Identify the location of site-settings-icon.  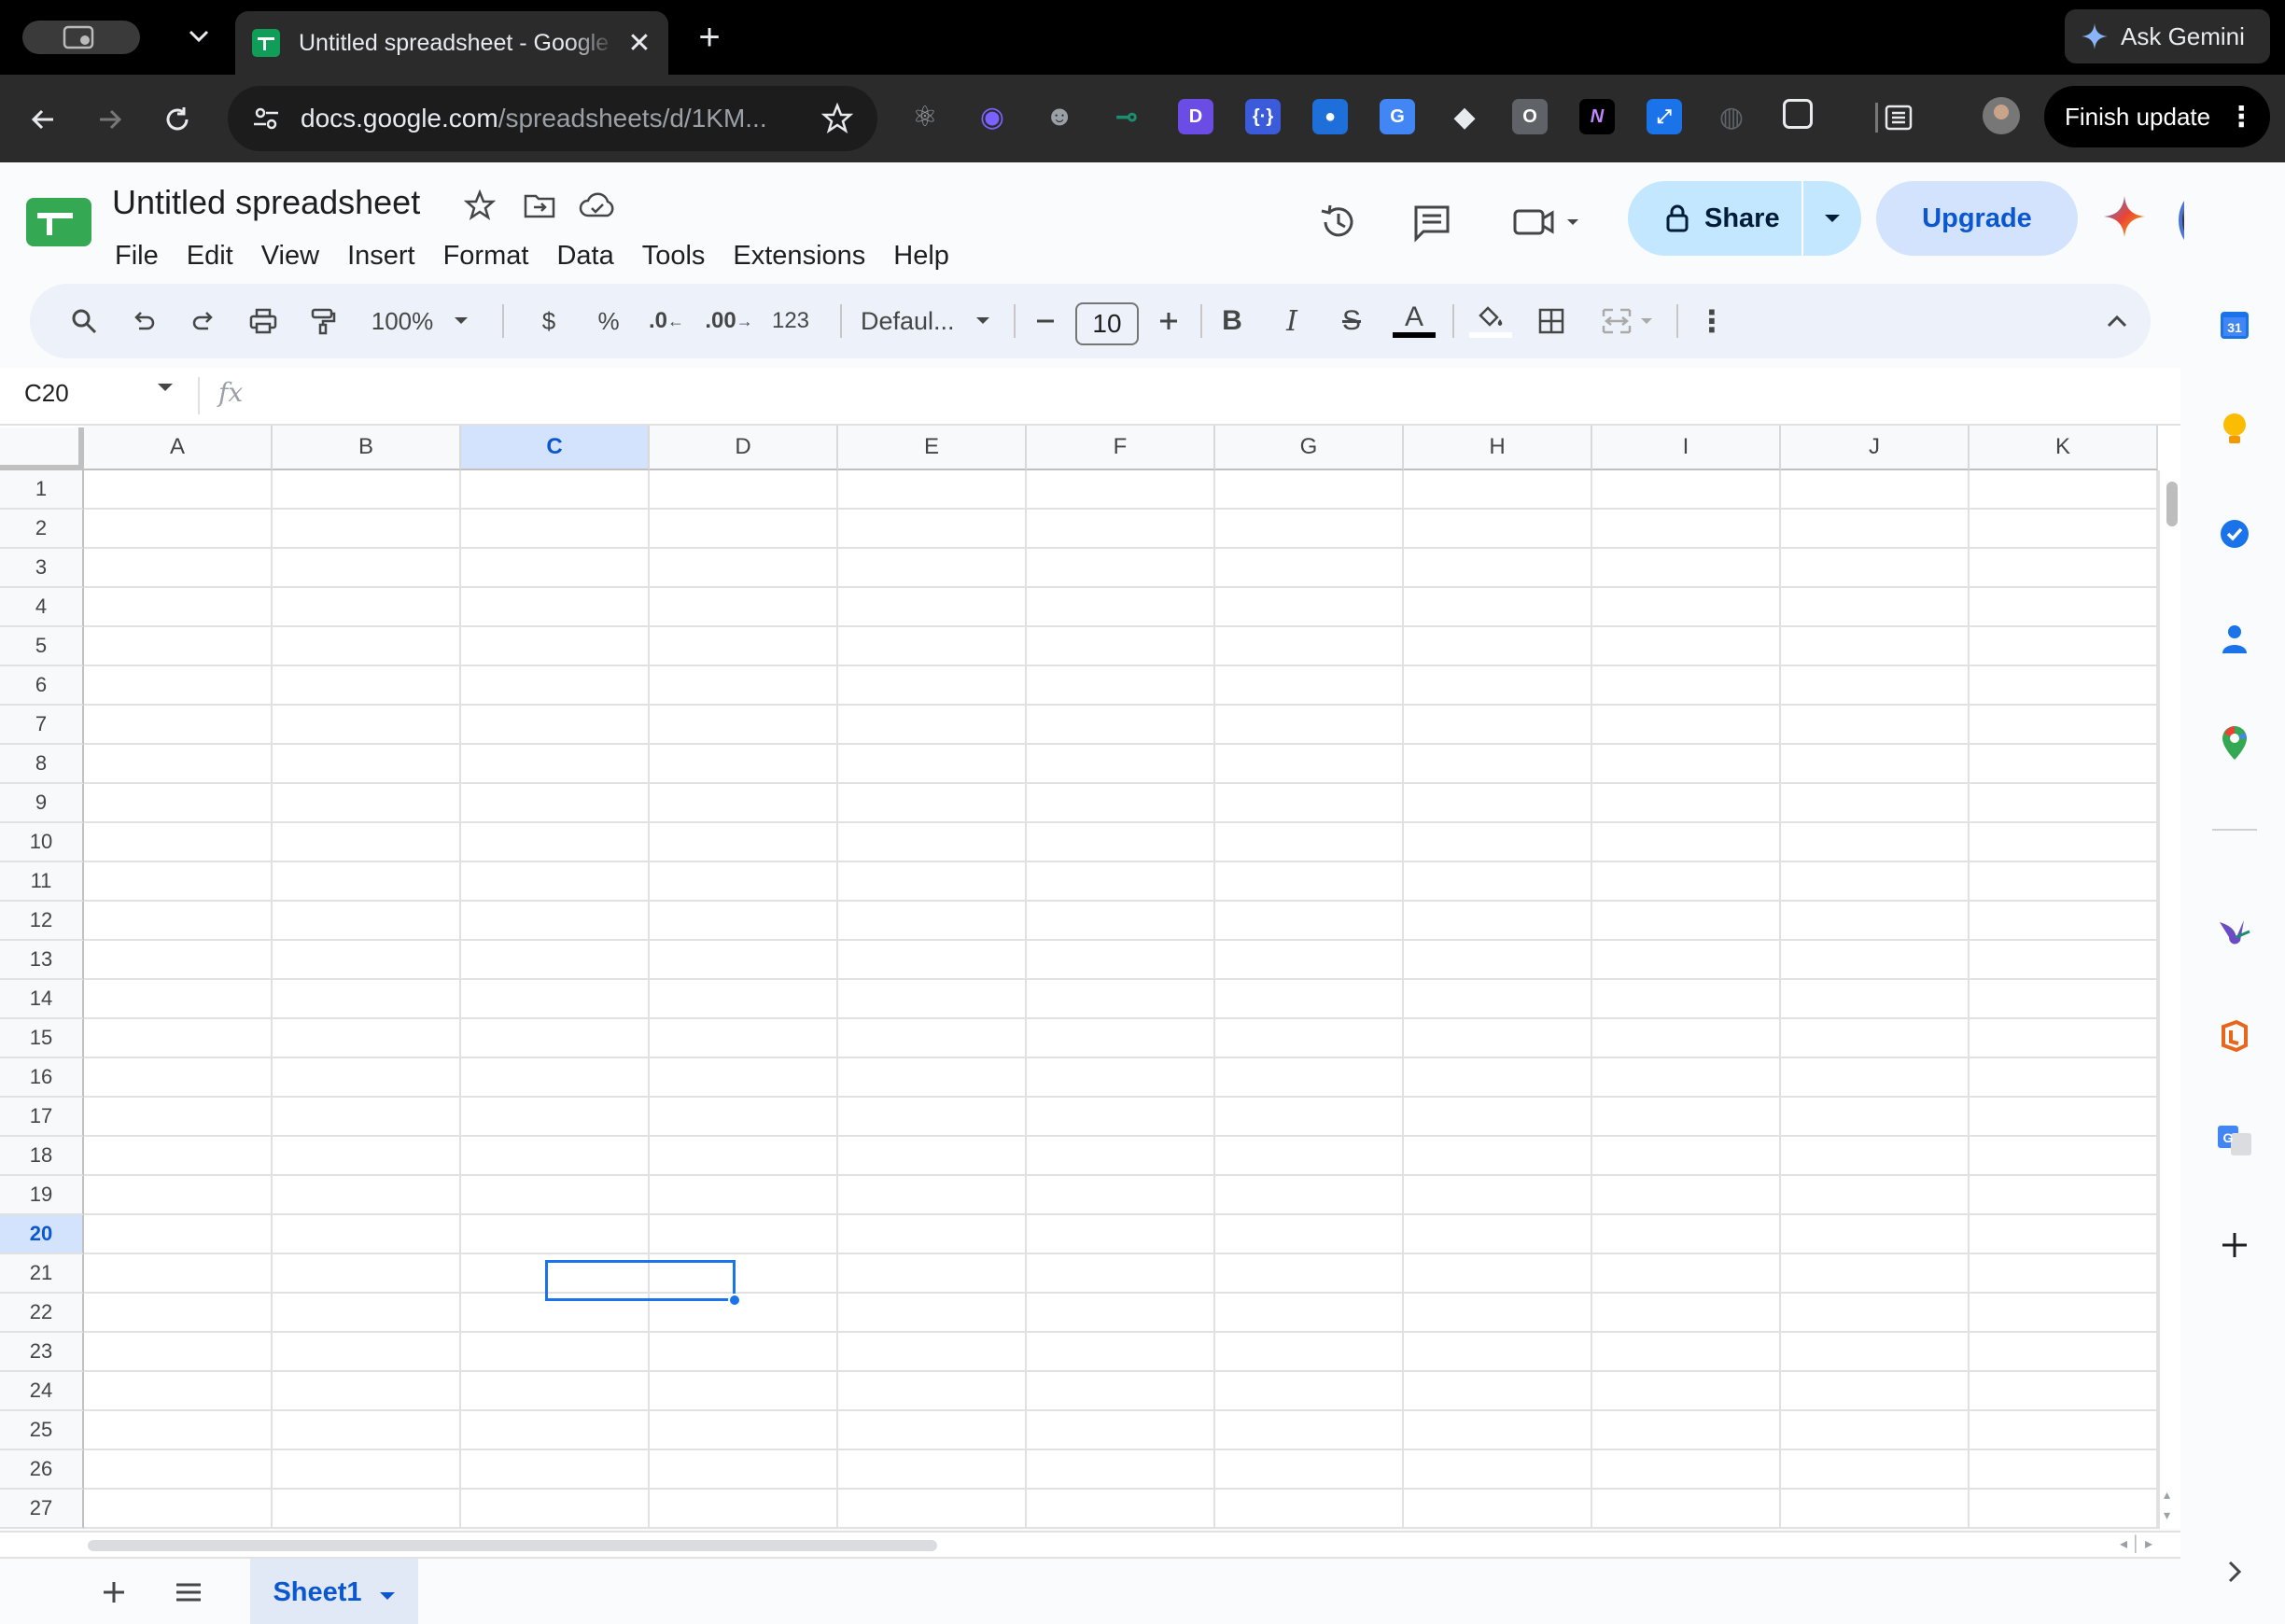
(270, 119).